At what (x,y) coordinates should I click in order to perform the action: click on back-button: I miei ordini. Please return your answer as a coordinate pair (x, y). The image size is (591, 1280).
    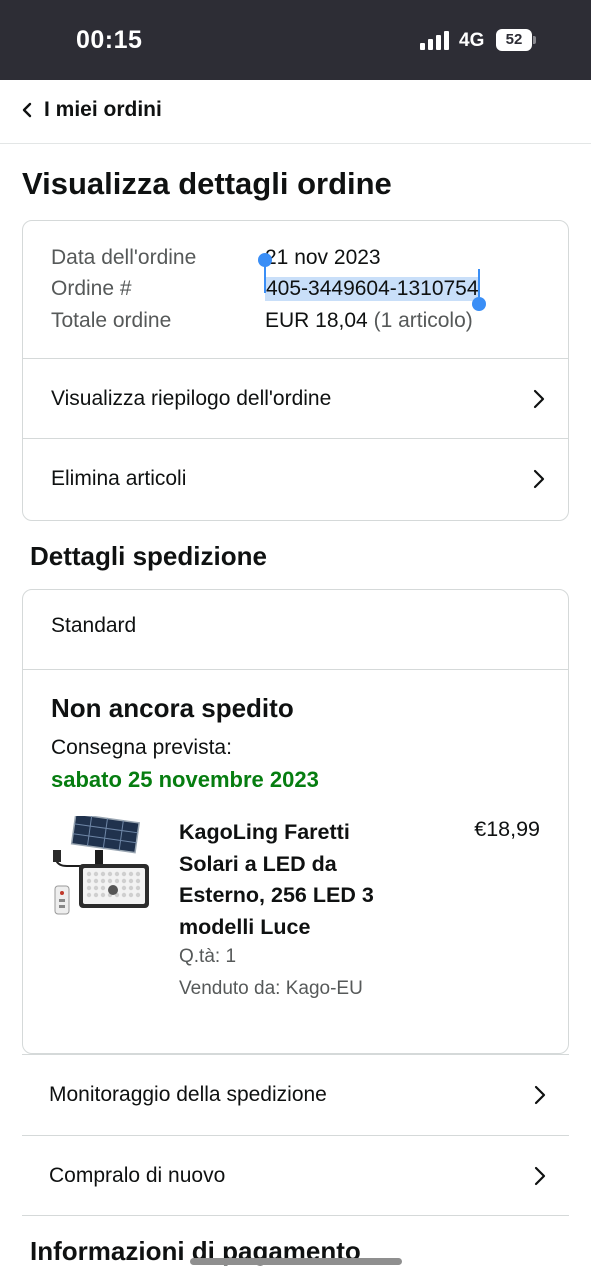
    Looking at the image, I should click on (91, 110).